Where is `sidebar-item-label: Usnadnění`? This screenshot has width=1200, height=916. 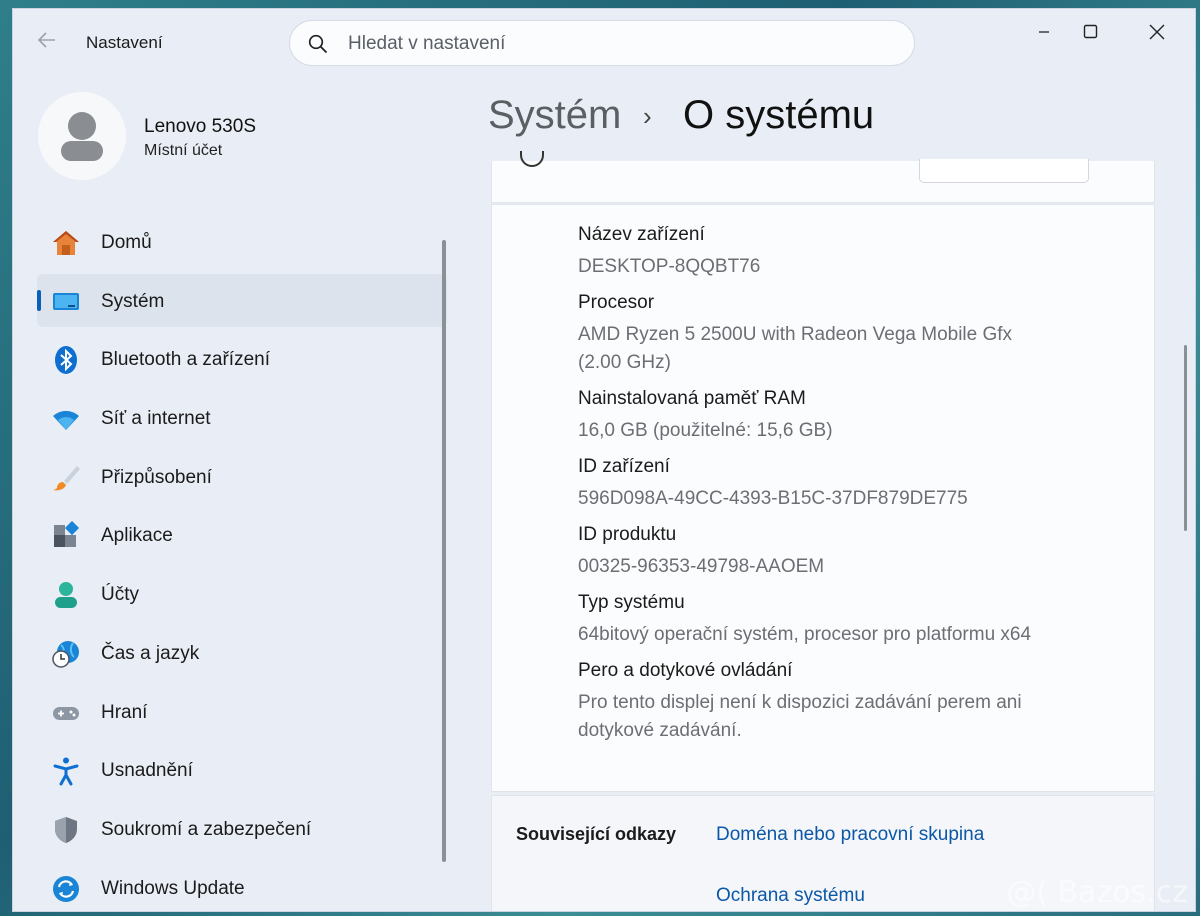
sidebar-item-label: Usnadnění is located at coordinates (147, 771).